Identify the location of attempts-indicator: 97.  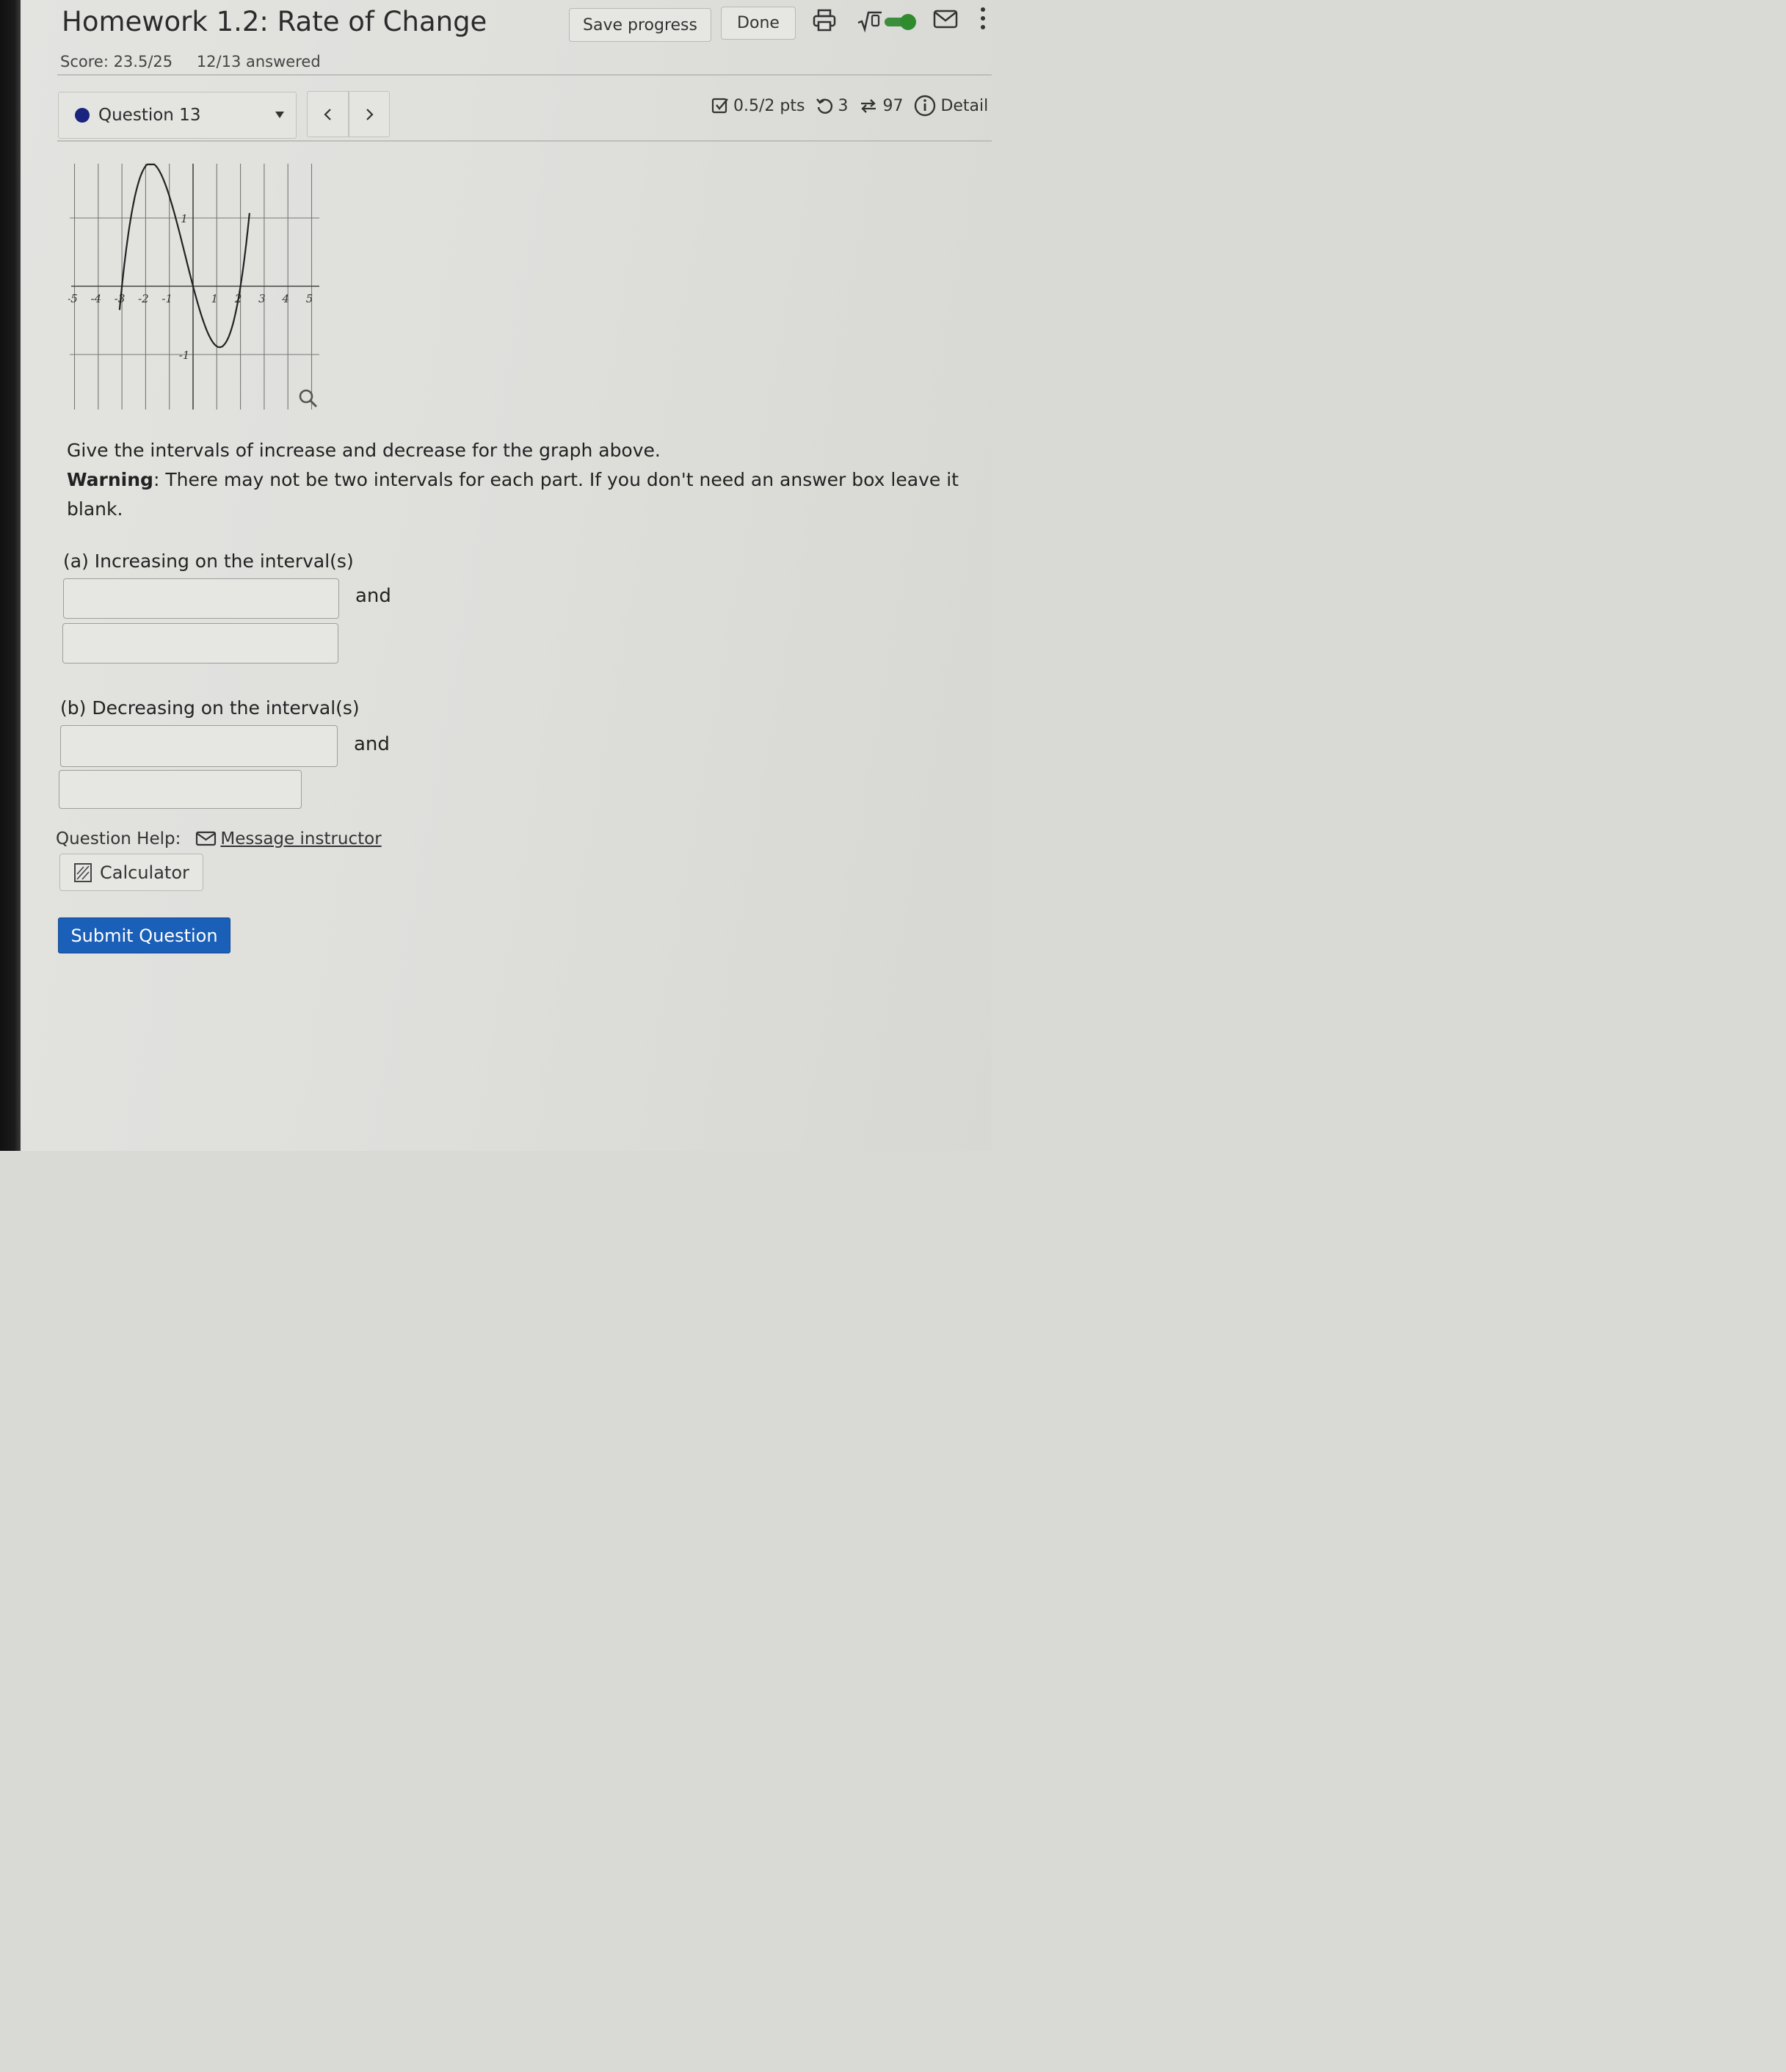
(880, 105).